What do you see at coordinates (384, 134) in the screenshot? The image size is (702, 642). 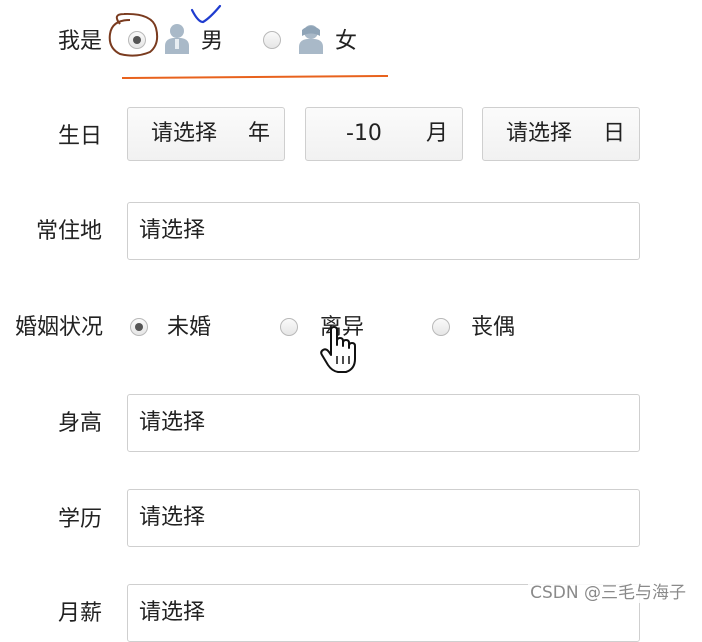 I see `birth-month-select: -10 月` at bounding box center [384, 134].